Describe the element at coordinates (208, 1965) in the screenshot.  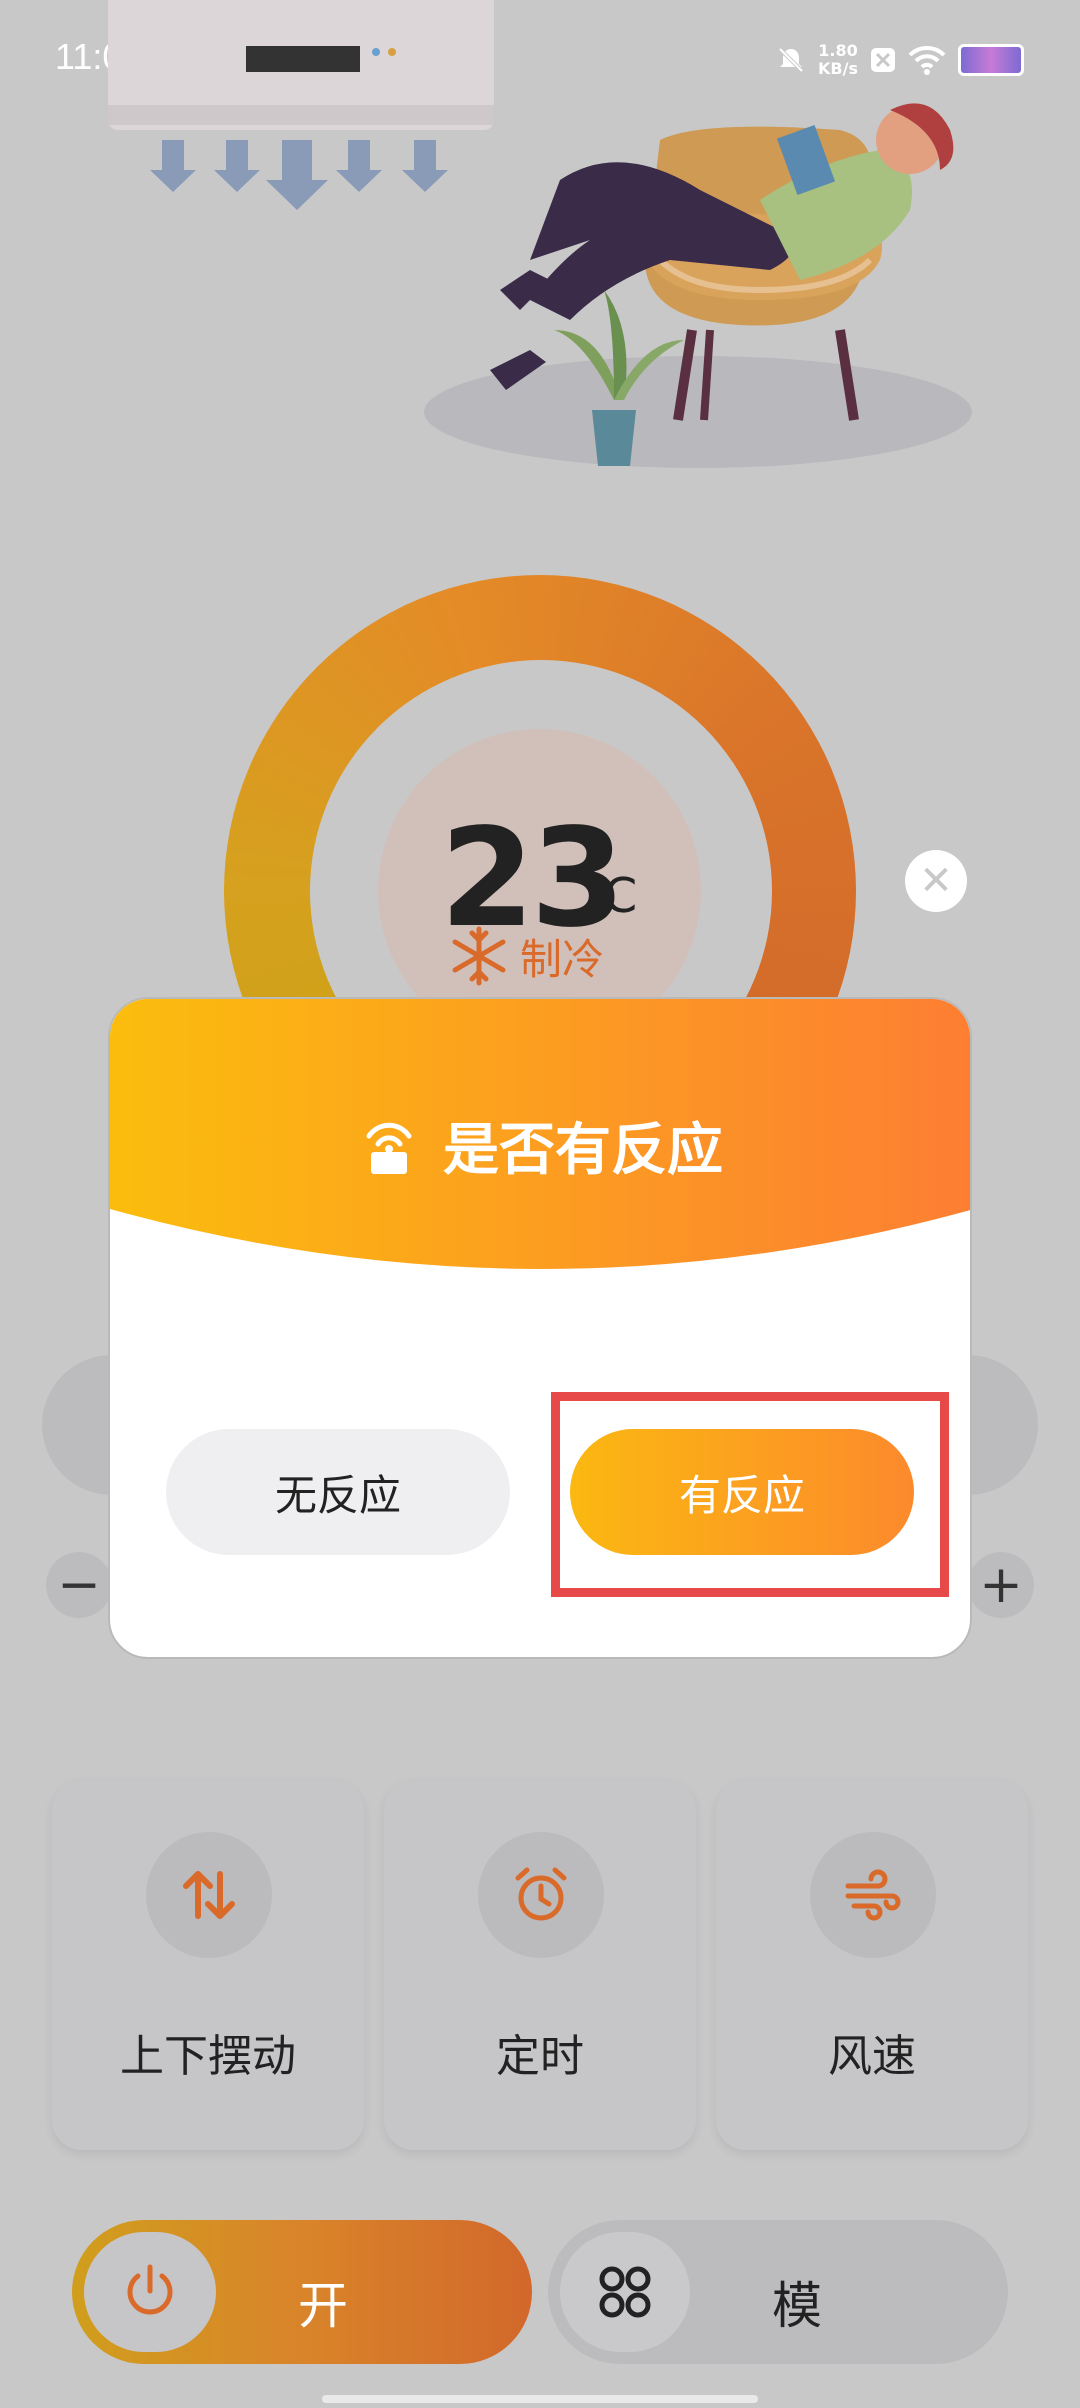
I see `feature-card-swing: 上下摆动` at that location.